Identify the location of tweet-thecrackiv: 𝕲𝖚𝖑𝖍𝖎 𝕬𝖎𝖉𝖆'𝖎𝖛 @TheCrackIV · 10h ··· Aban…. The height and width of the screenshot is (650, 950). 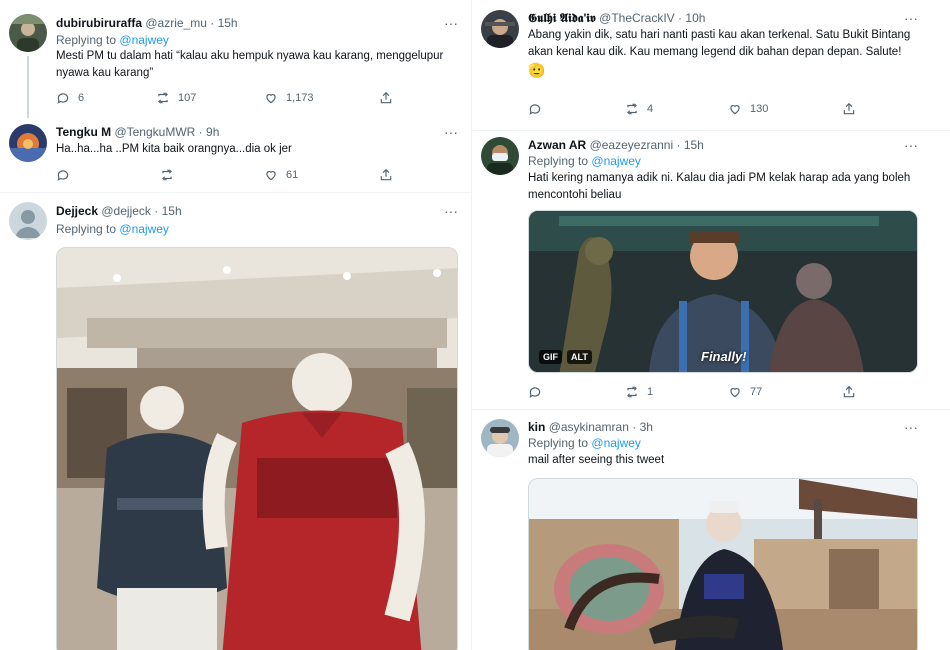
(711, 65).